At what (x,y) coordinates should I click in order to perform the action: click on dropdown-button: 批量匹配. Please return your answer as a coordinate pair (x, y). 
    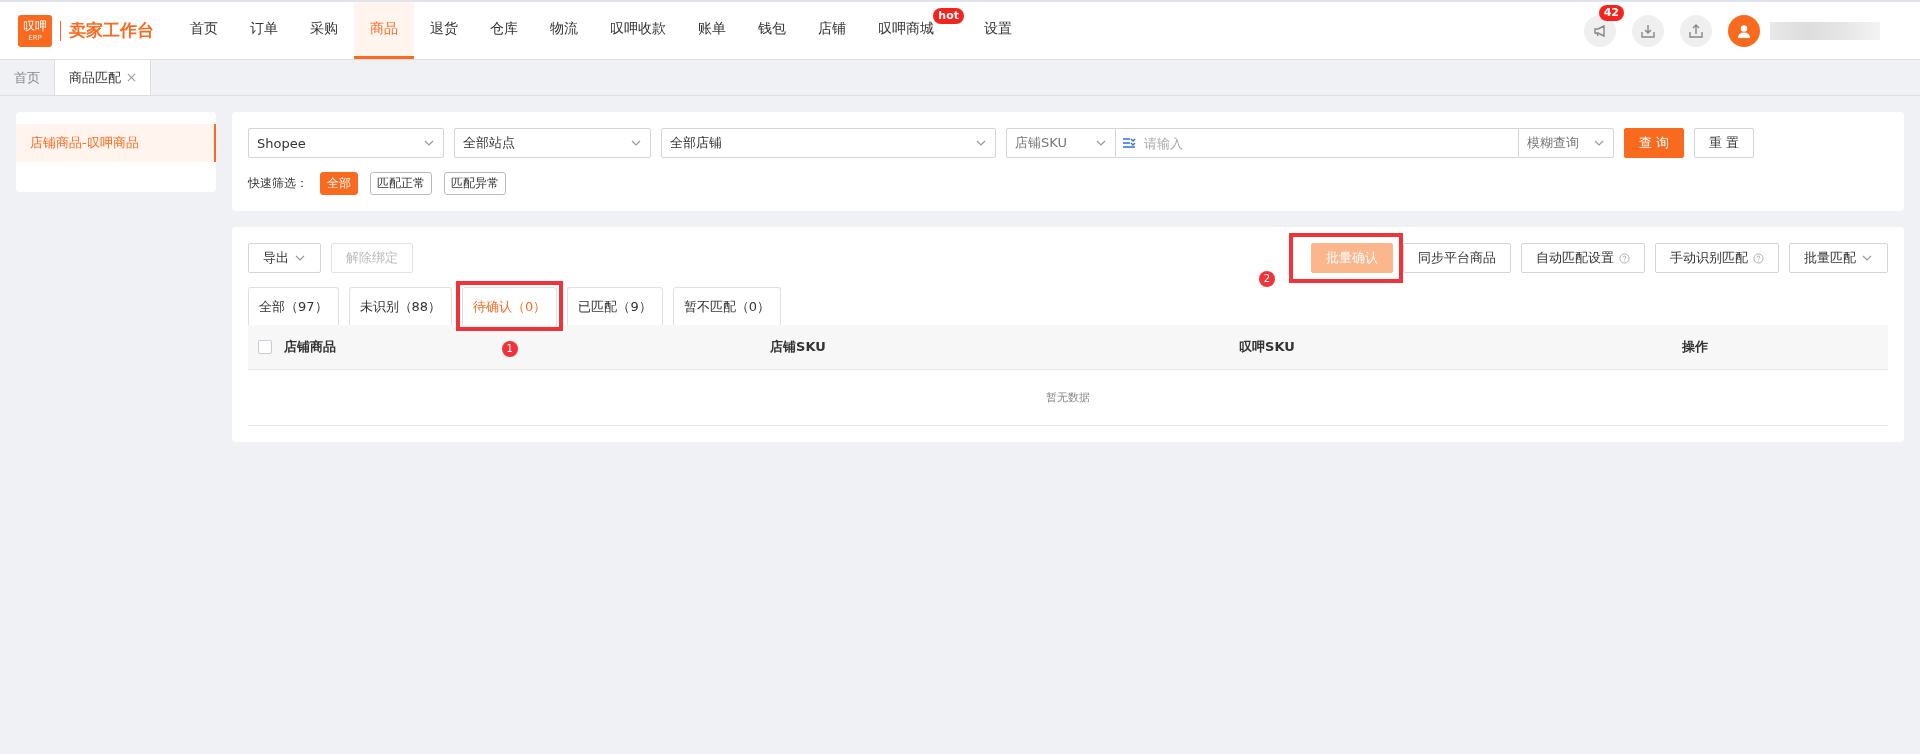
    Looking at the image, I should click on (1838, 258).